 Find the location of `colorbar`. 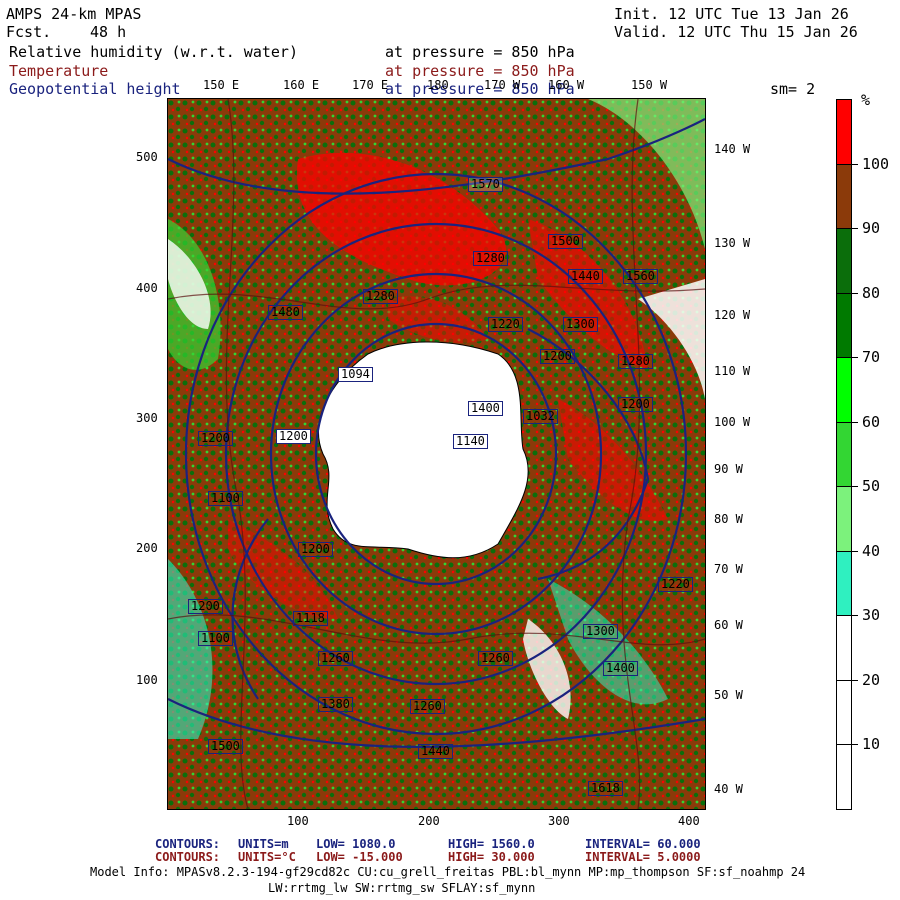

colorbar is located at coordinates (844, 454).